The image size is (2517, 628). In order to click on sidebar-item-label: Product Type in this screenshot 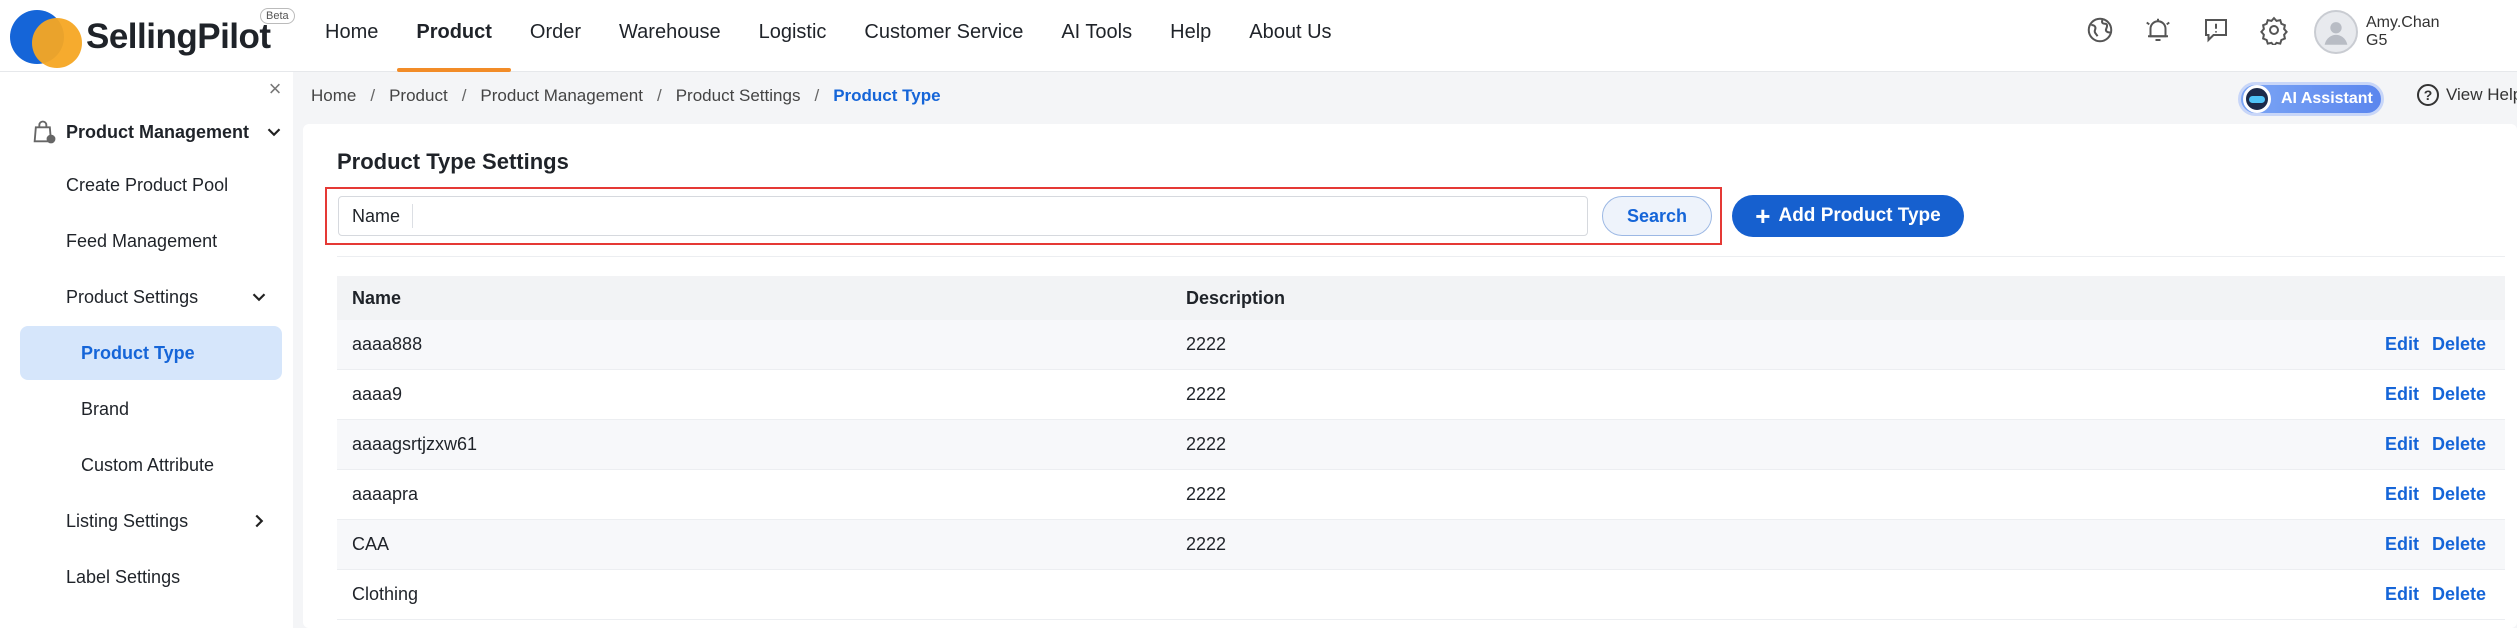, I will do `click(138, 352)`.